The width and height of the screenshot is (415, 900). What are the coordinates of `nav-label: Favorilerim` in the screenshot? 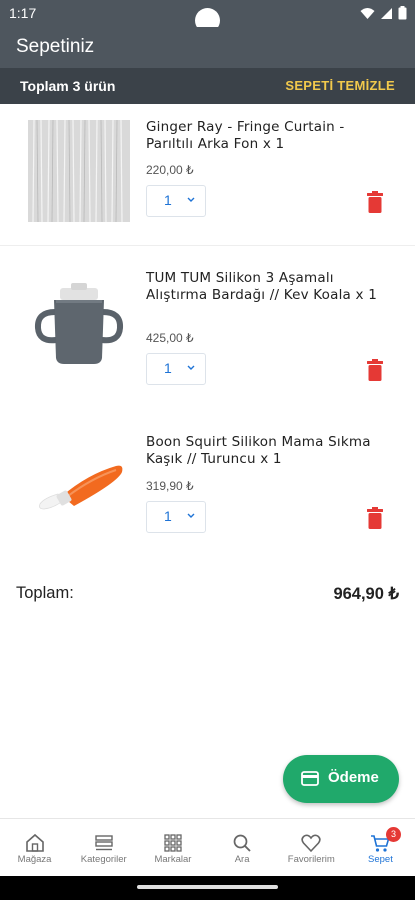 It's located at (311, 859).